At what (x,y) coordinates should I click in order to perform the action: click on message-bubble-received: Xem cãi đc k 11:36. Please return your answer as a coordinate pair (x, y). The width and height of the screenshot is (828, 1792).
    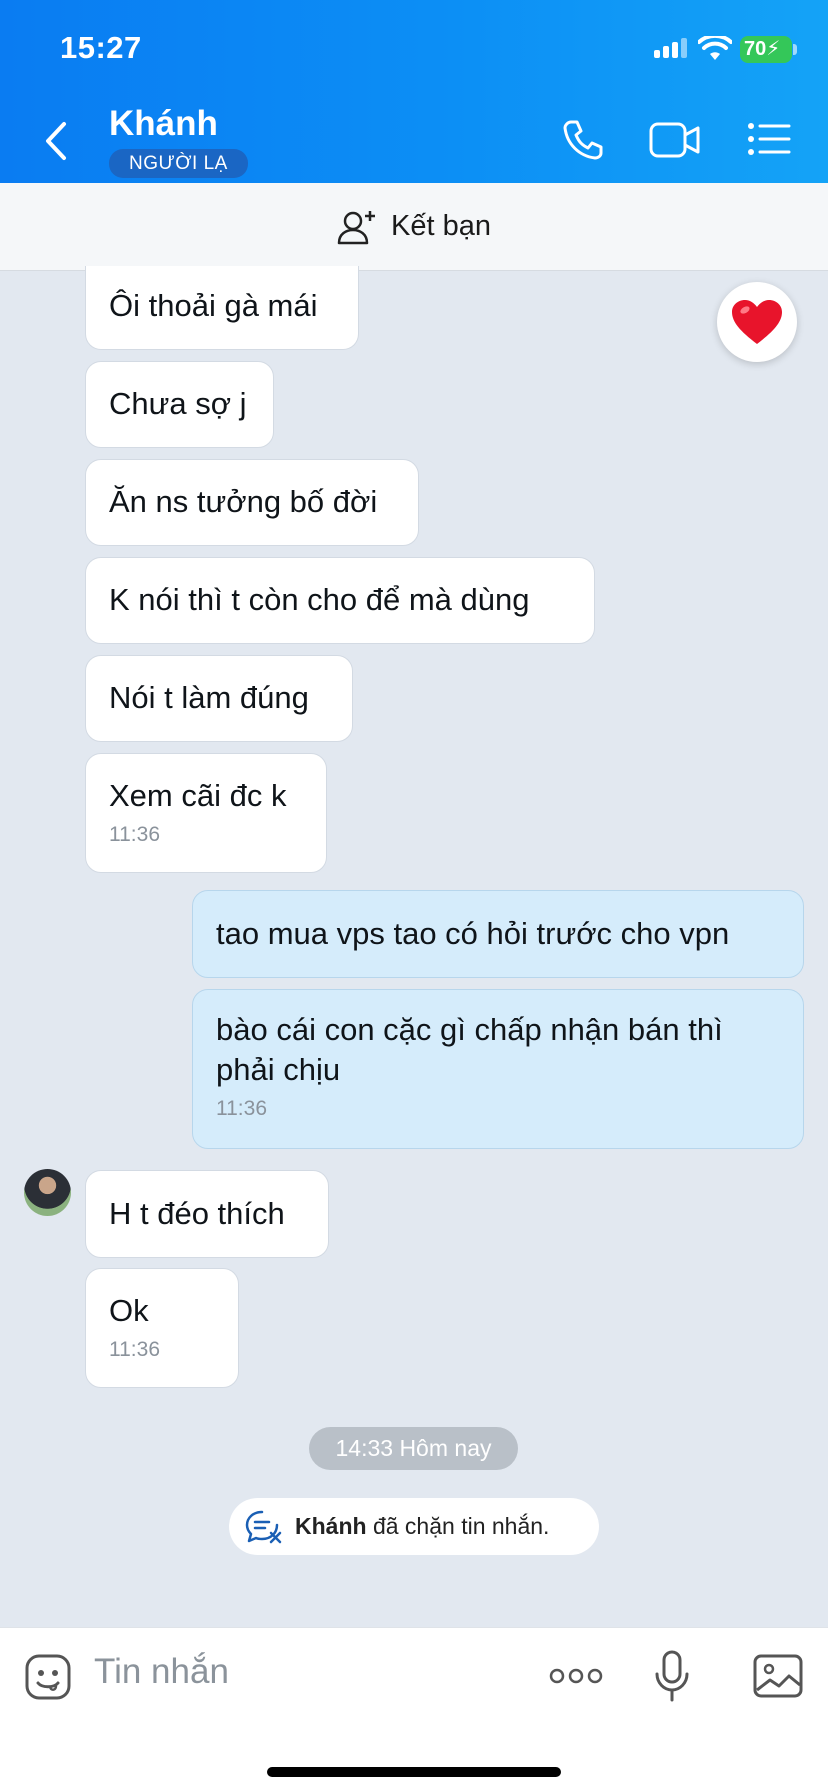
    Looking at the image, I should click on (206, 813).